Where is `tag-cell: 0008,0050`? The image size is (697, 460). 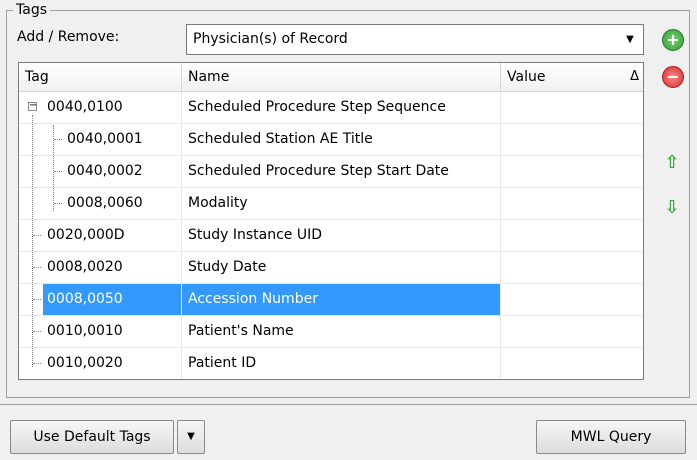 tag-cell: 0008,0050 is located at coordinates (100, 299).